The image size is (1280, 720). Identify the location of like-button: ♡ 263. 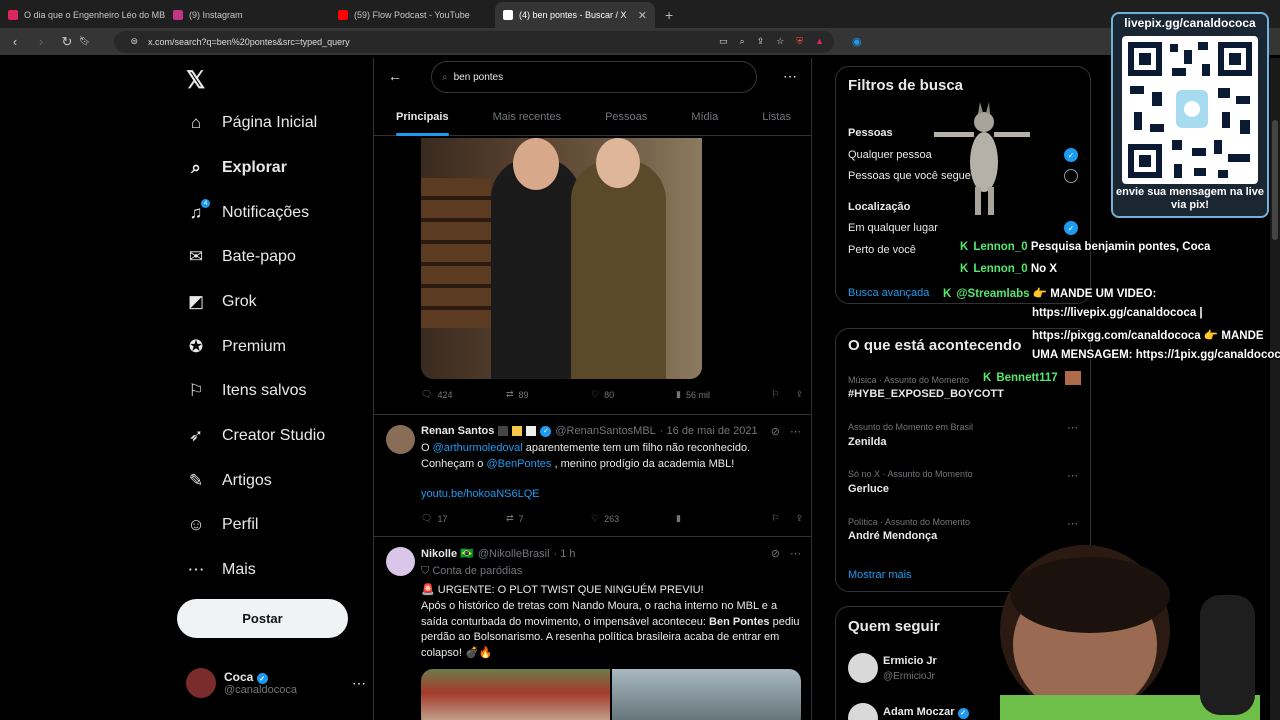
(633, 518).